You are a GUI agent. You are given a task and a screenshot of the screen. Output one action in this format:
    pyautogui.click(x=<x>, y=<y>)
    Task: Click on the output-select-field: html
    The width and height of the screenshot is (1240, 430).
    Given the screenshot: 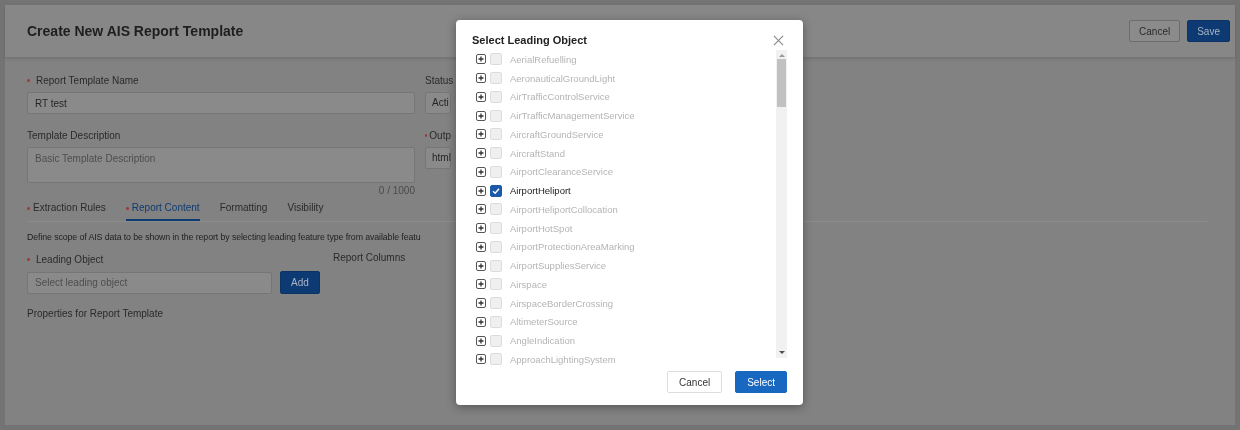 What is the action you would take?
    pyautogui.click(x=438, y=158)
    